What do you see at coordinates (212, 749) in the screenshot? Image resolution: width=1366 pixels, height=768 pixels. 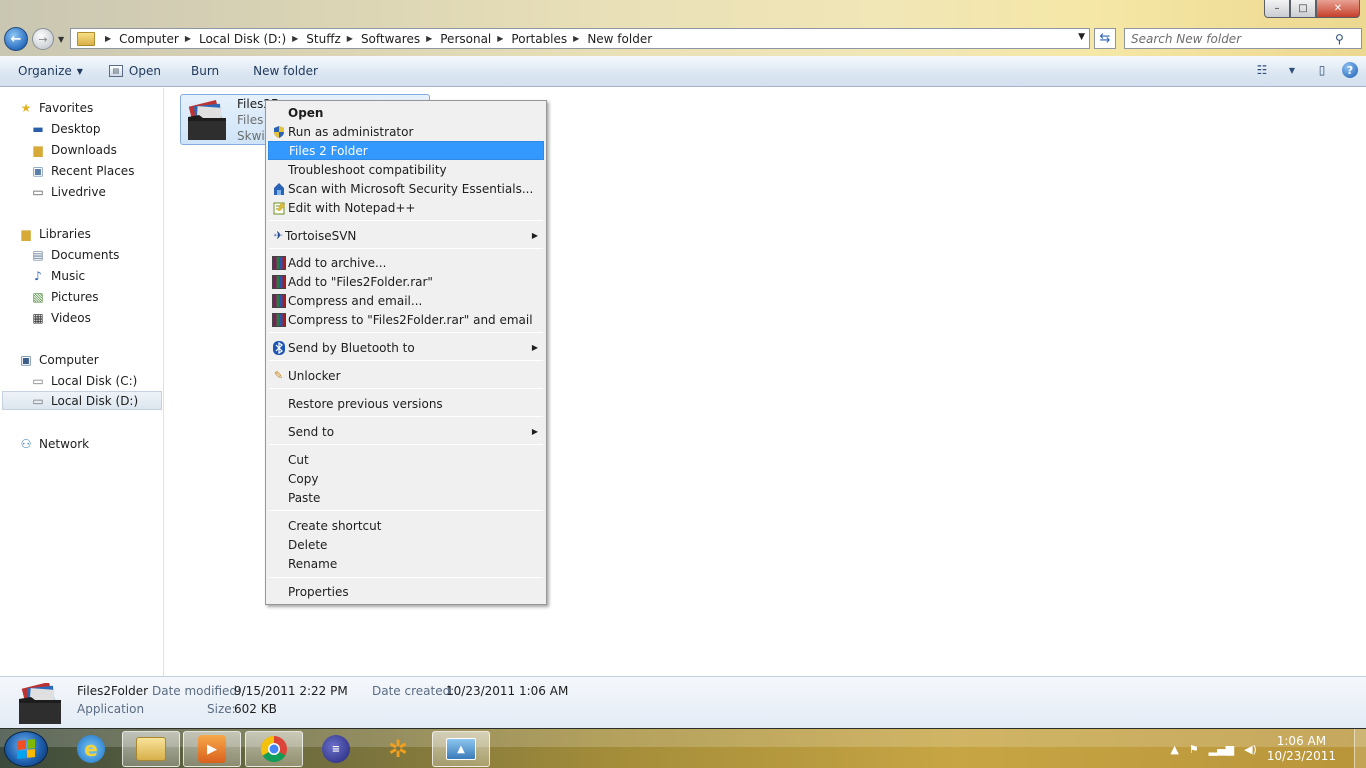 I see `taskbar-media-player: ▶` at bounding box center [212, 749].